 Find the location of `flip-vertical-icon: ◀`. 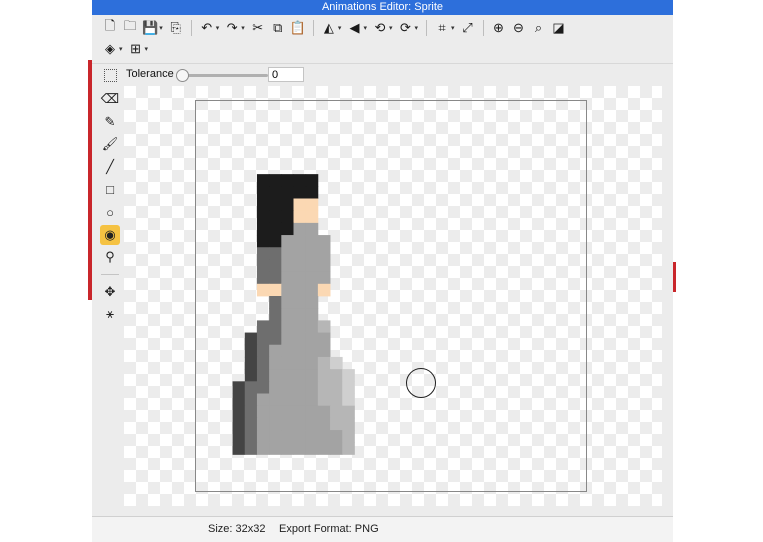

flip-vertical-icon: ◀ is located at coordinates (354, 28).